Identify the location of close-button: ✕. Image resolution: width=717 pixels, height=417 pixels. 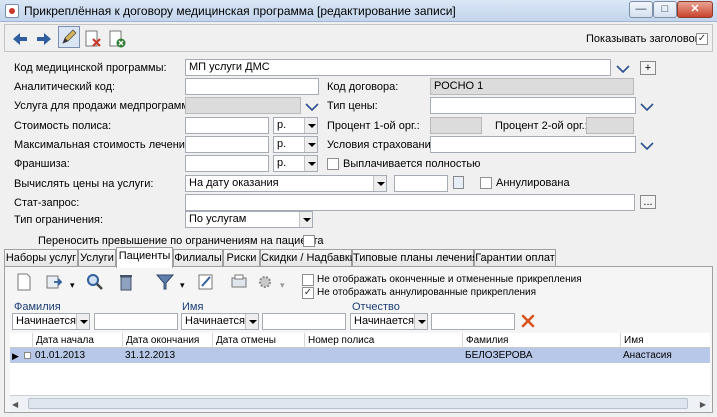
(695, 9).